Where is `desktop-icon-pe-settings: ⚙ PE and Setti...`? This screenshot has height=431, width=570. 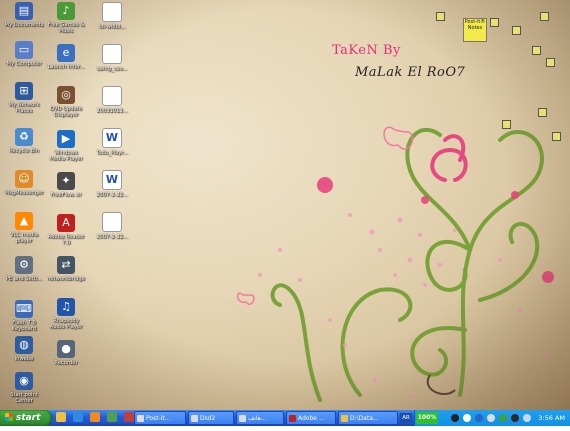 desktop-icon-pe-settings: ⚙ PE and Setti... is located at coordinates (24, 269).